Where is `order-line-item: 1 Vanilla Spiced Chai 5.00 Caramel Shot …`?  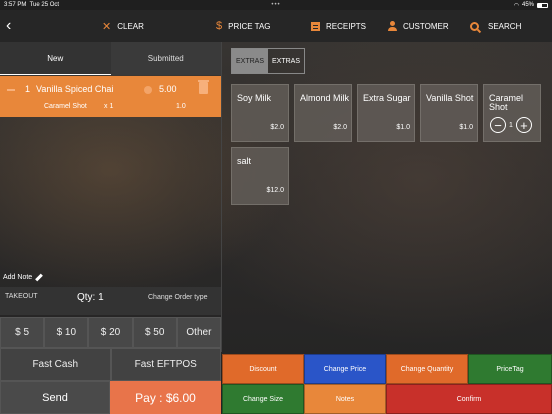
order-line-item: 1 Vanilla Spiced Chai 5.00 Caramel Shot … is located at coordinates (110, 96).